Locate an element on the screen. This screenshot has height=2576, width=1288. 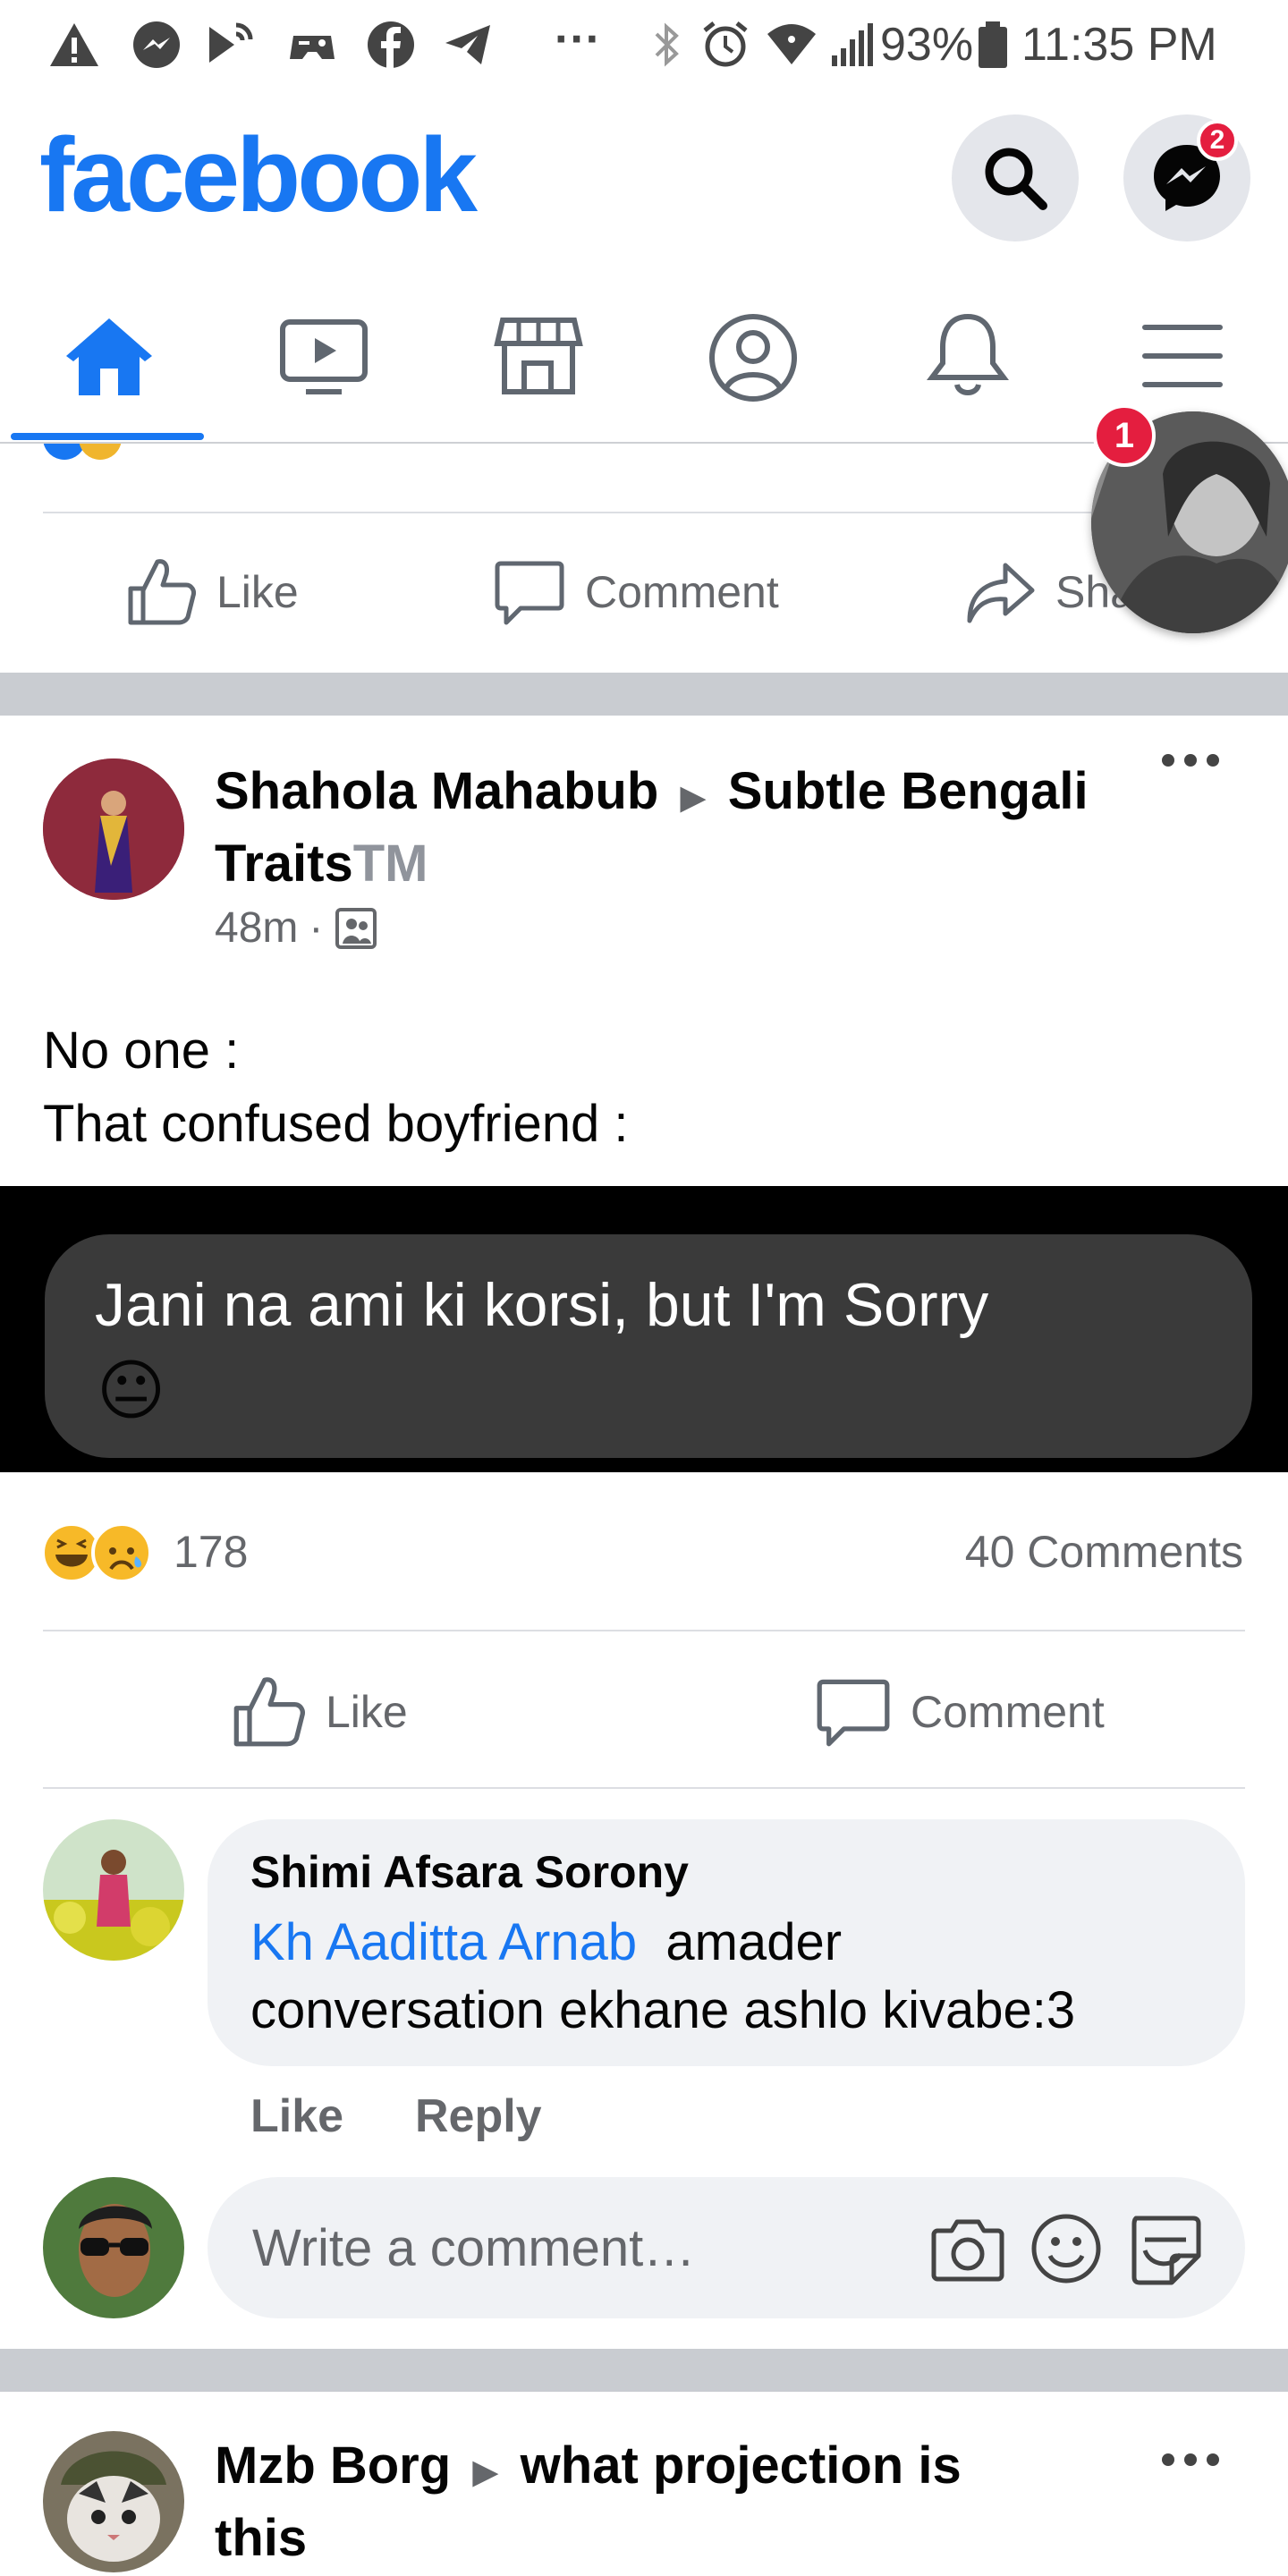
author-name: Shahola Mahabub is located at coordinates (436, 791).